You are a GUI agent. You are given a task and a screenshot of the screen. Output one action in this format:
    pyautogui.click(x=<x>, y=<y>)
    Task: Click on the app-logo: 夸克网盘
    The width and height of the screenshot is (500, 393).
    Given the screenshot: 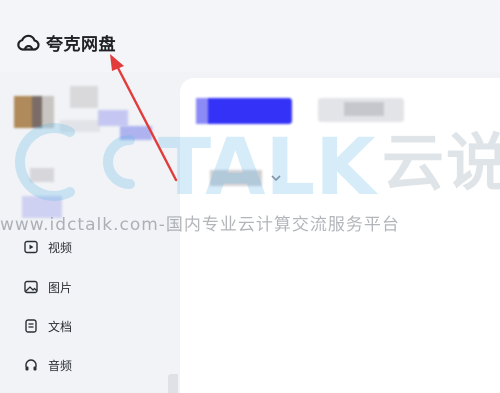 What is the action you would take?
    pyautogui.click(x=66, y=42)
    